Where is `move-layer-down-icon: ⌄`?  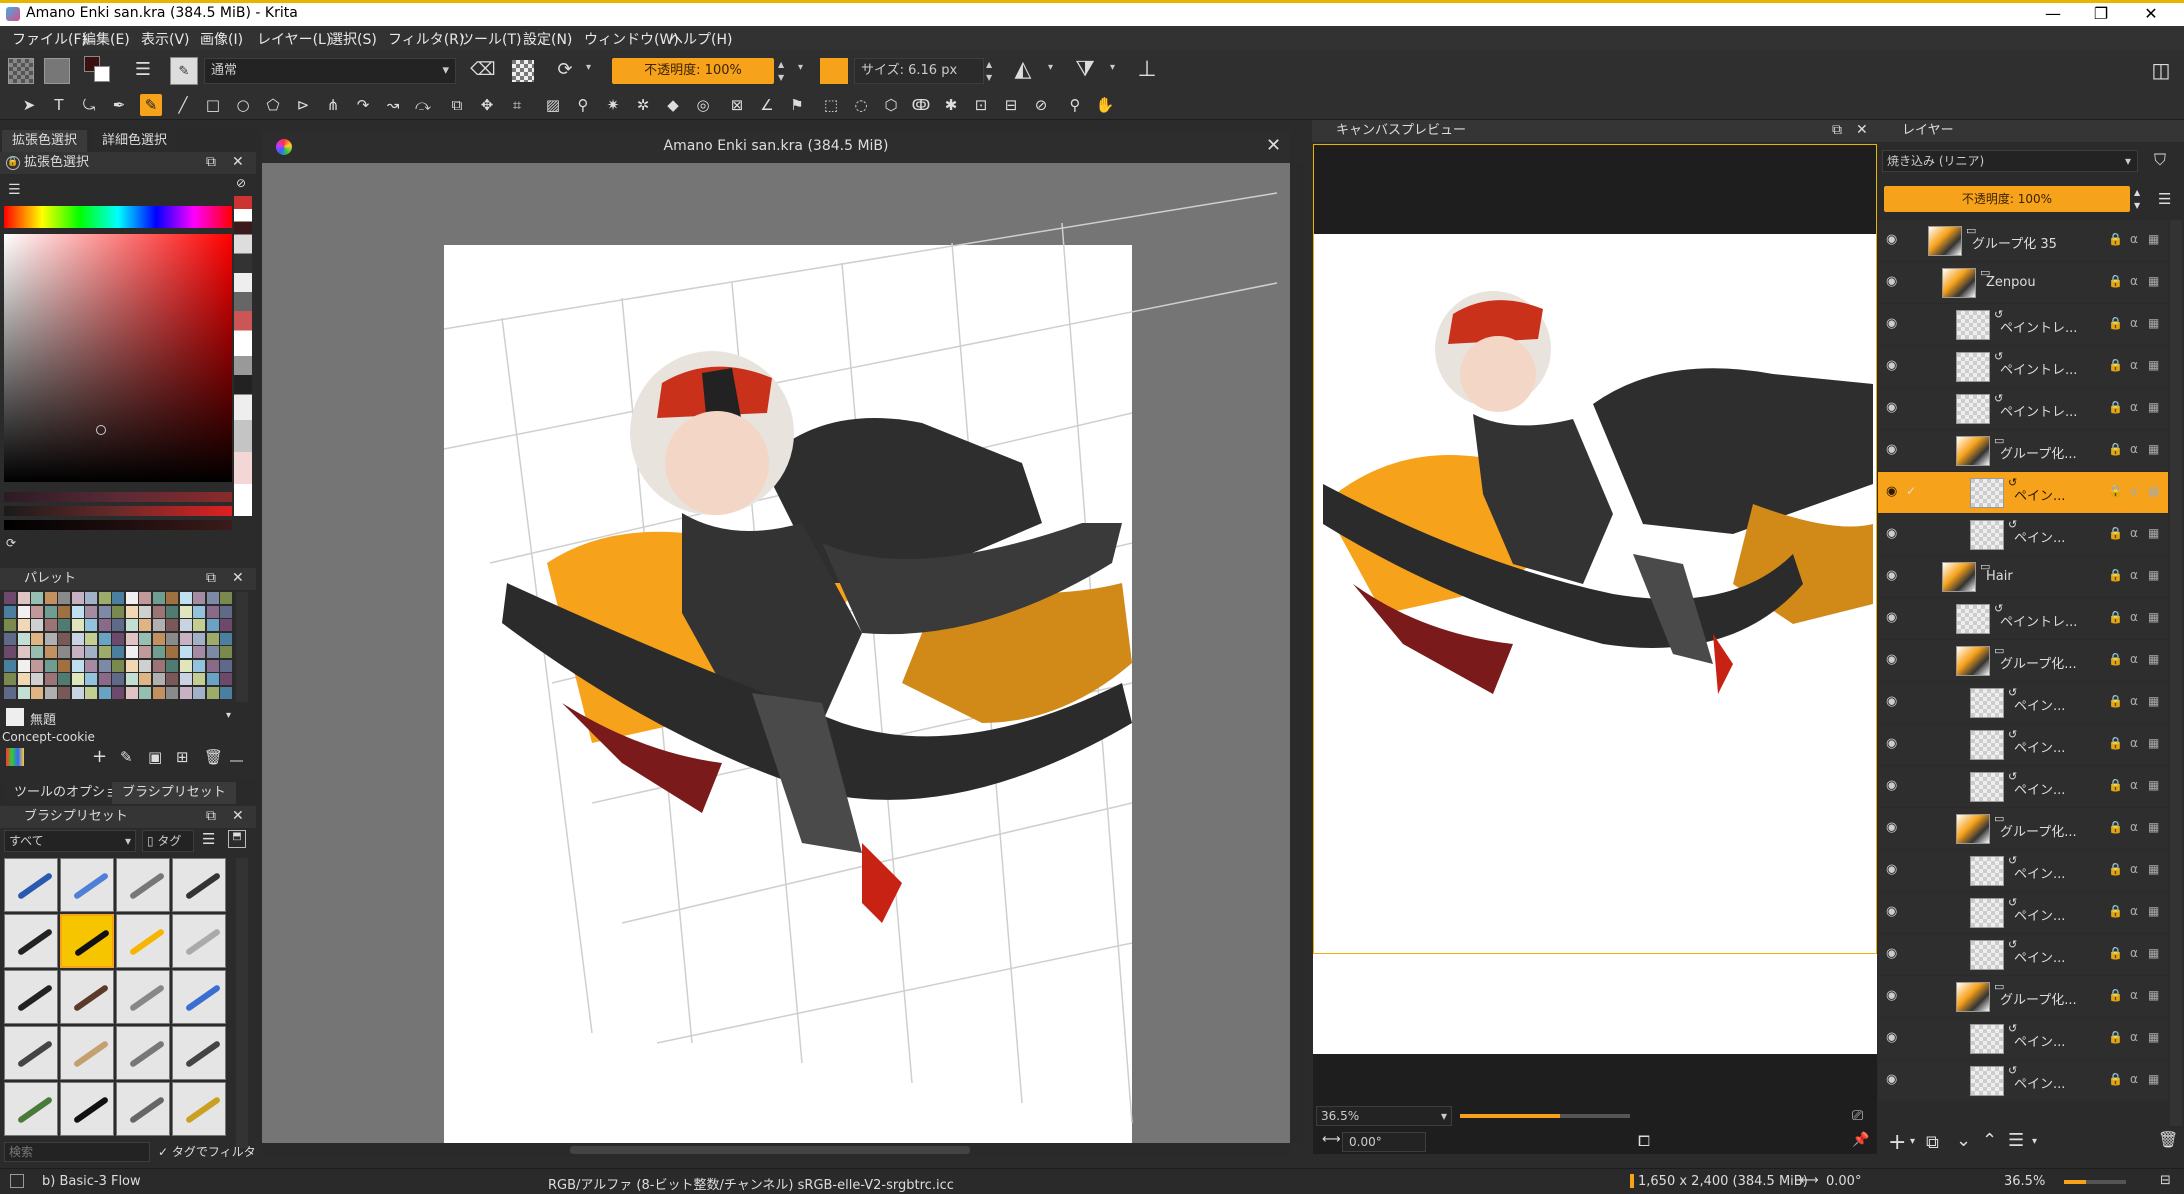
move-layer-down-icon: ⌄ is located at coordinates (1963, 1140).